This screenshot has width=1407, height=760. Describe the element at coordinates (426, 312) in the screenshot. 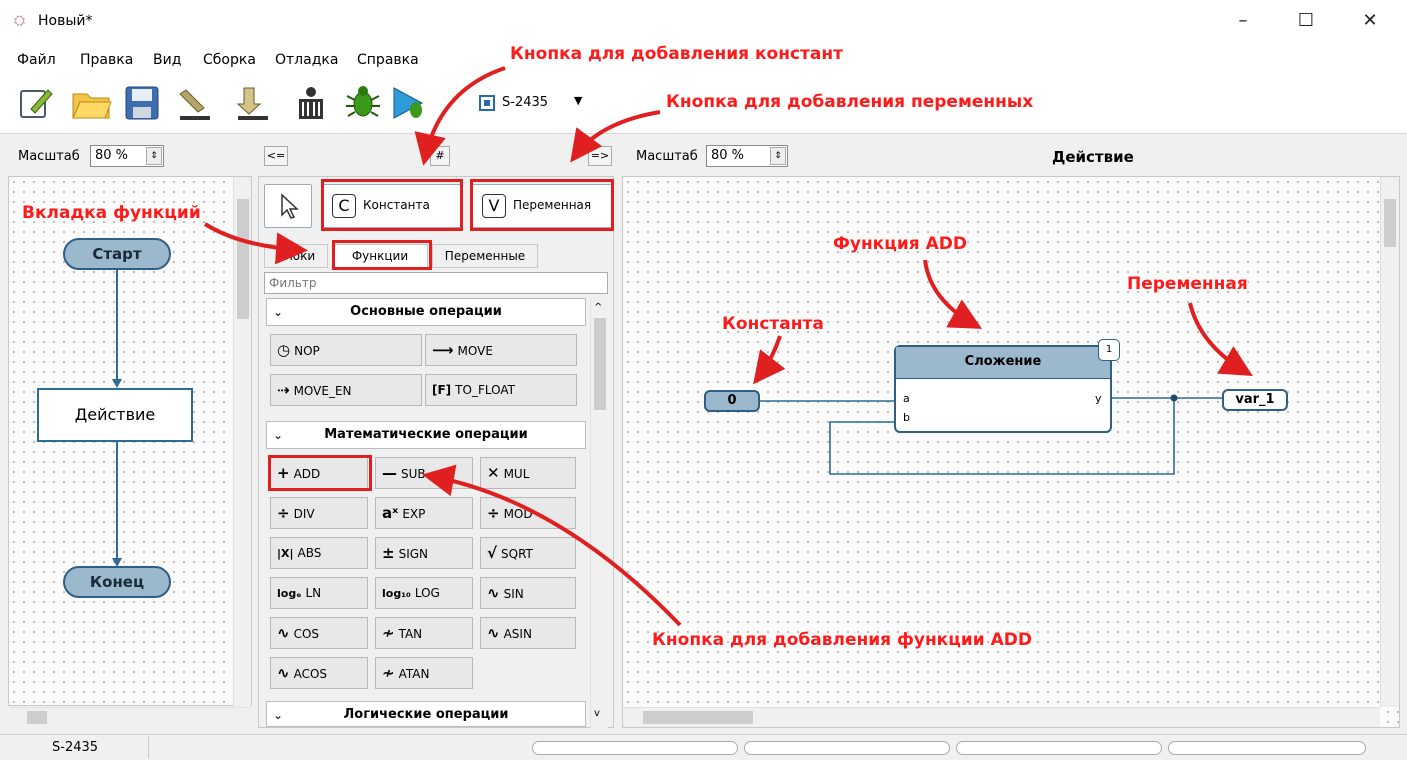

I see `section-basic-operations: ⌄ Основные операции` at that location.